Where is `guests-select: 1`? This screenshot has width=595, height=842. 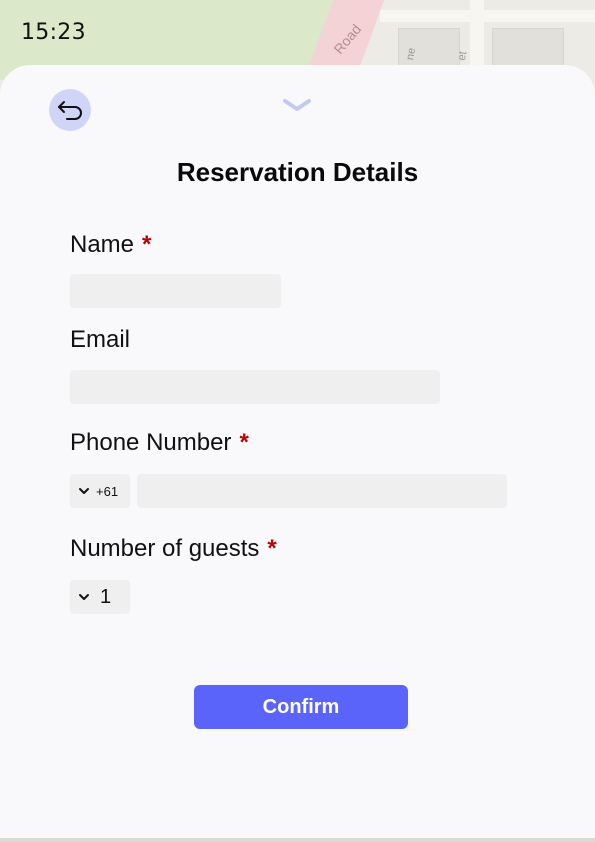
guests-select: 1 is located at coordinates (100, 597).